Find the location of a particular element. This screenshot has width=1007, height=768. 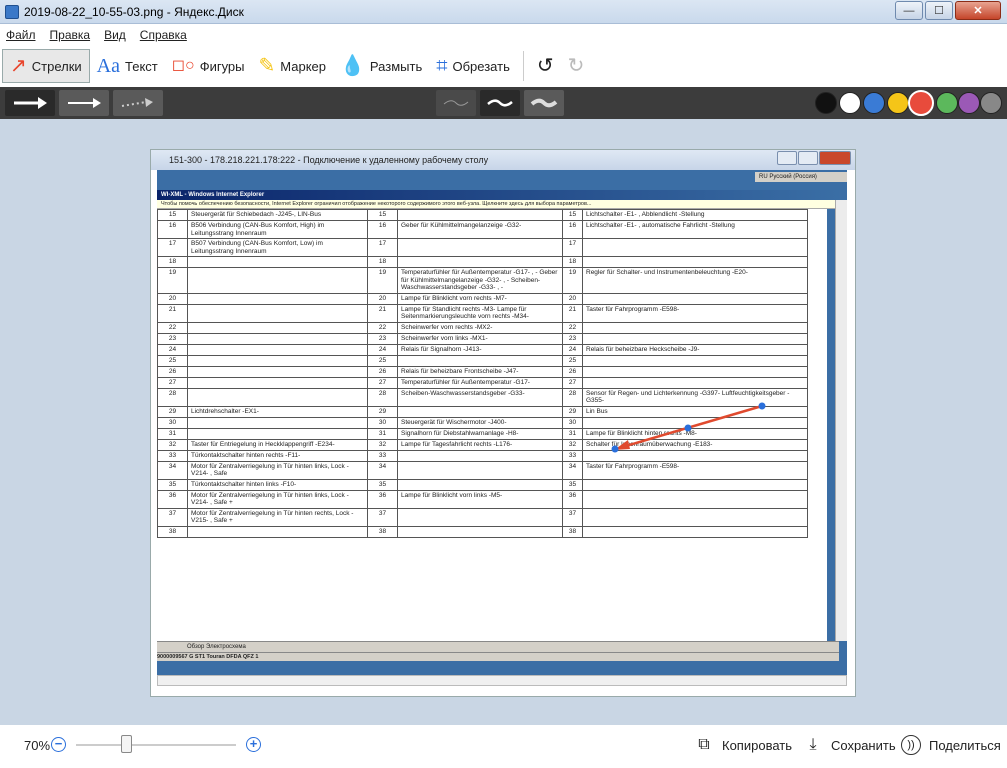

download-icon: ⤓ is located at coordinates (813, 744).